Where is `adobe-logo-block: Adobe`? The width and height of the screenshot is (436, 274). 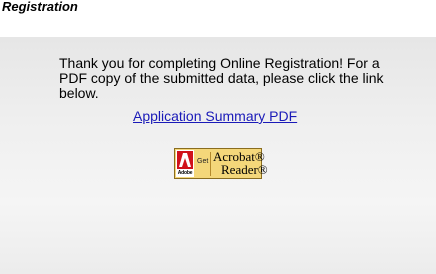 adobe-logo-block: Adobe is located at coordinates (185, 163).